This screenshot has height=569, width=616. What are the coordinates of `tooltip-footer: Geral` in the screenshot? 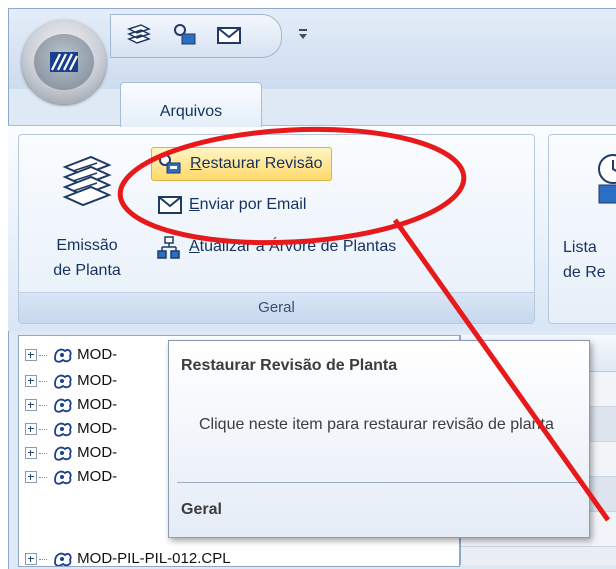 It's located at (201, 509).